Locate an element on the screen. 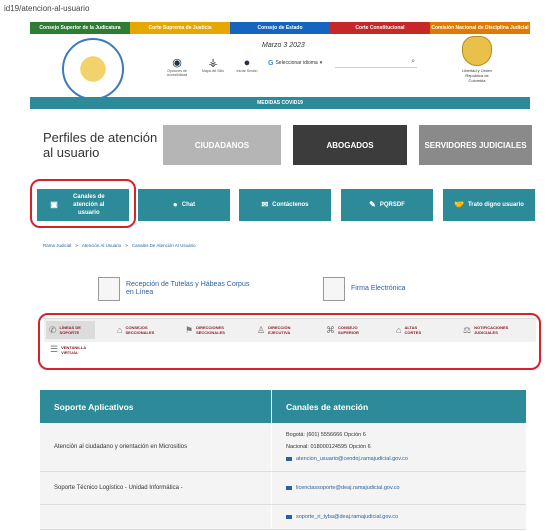  top-nav-csj: Consejo Superior de la Judicatura is located at coordinates (80, 28).